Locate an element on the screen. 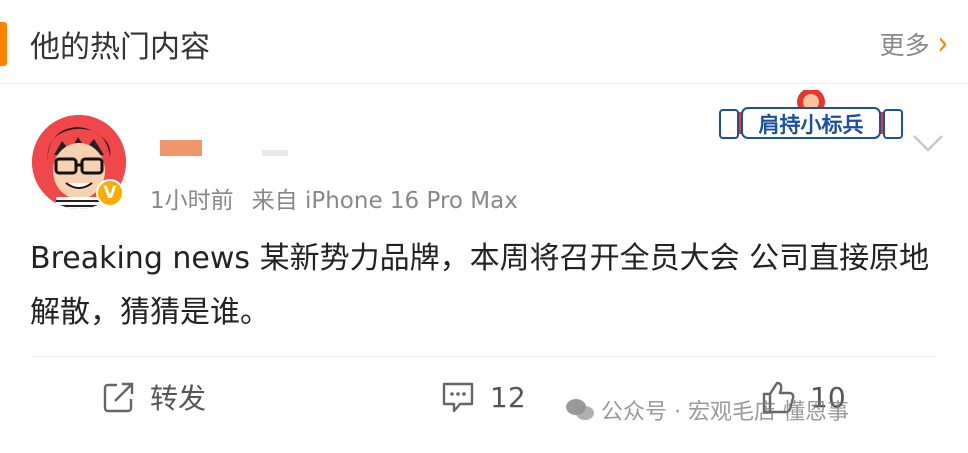 The image size is (968, 453). comment-count: 12 is located at coordinates (508, 397).